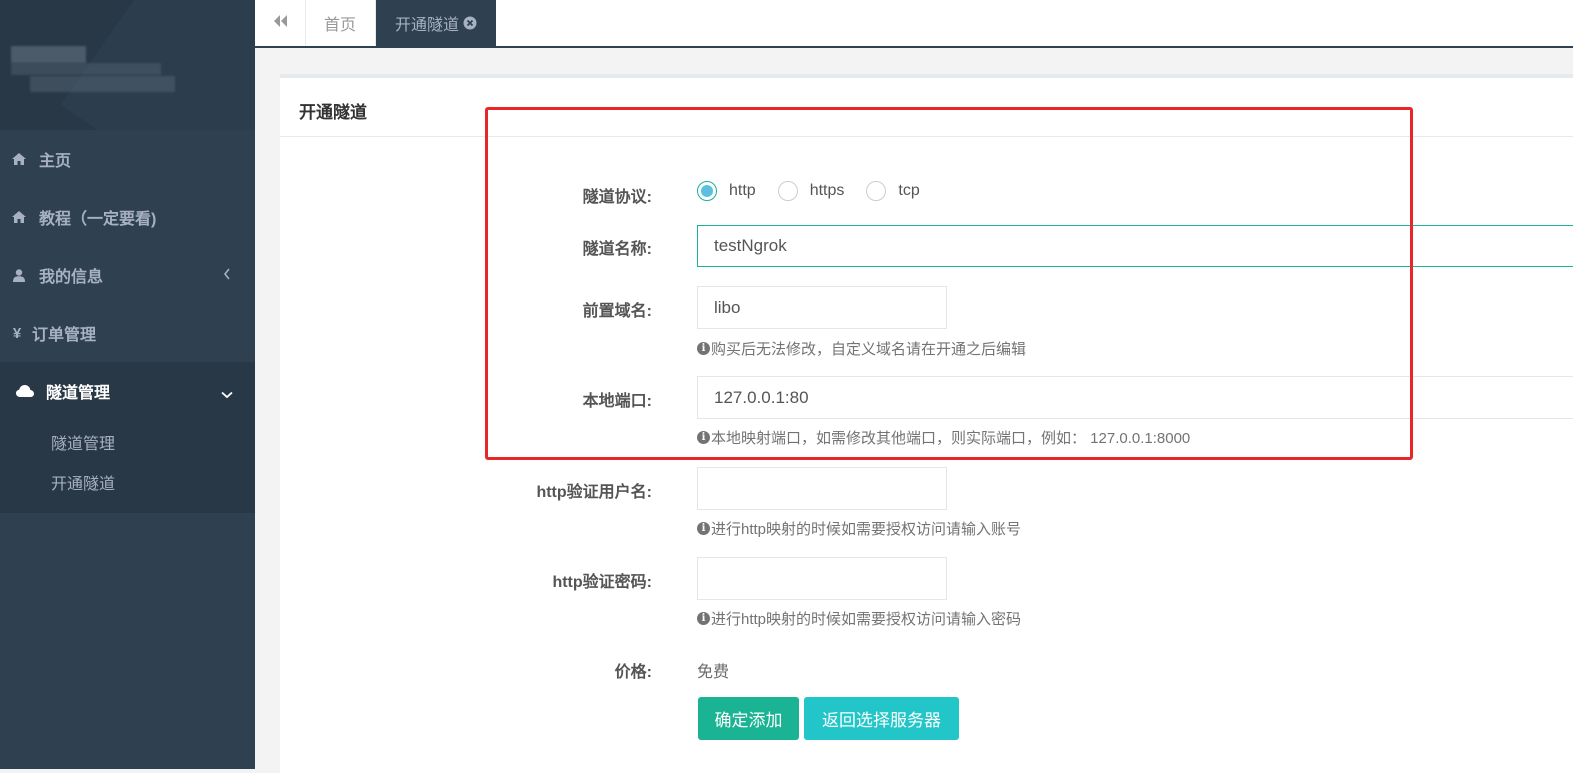 The image size is (1573, 773). What do you see at coordinates (787, 191) in the screenshot?
I see `radio-https` at bounding box center [787, 191].